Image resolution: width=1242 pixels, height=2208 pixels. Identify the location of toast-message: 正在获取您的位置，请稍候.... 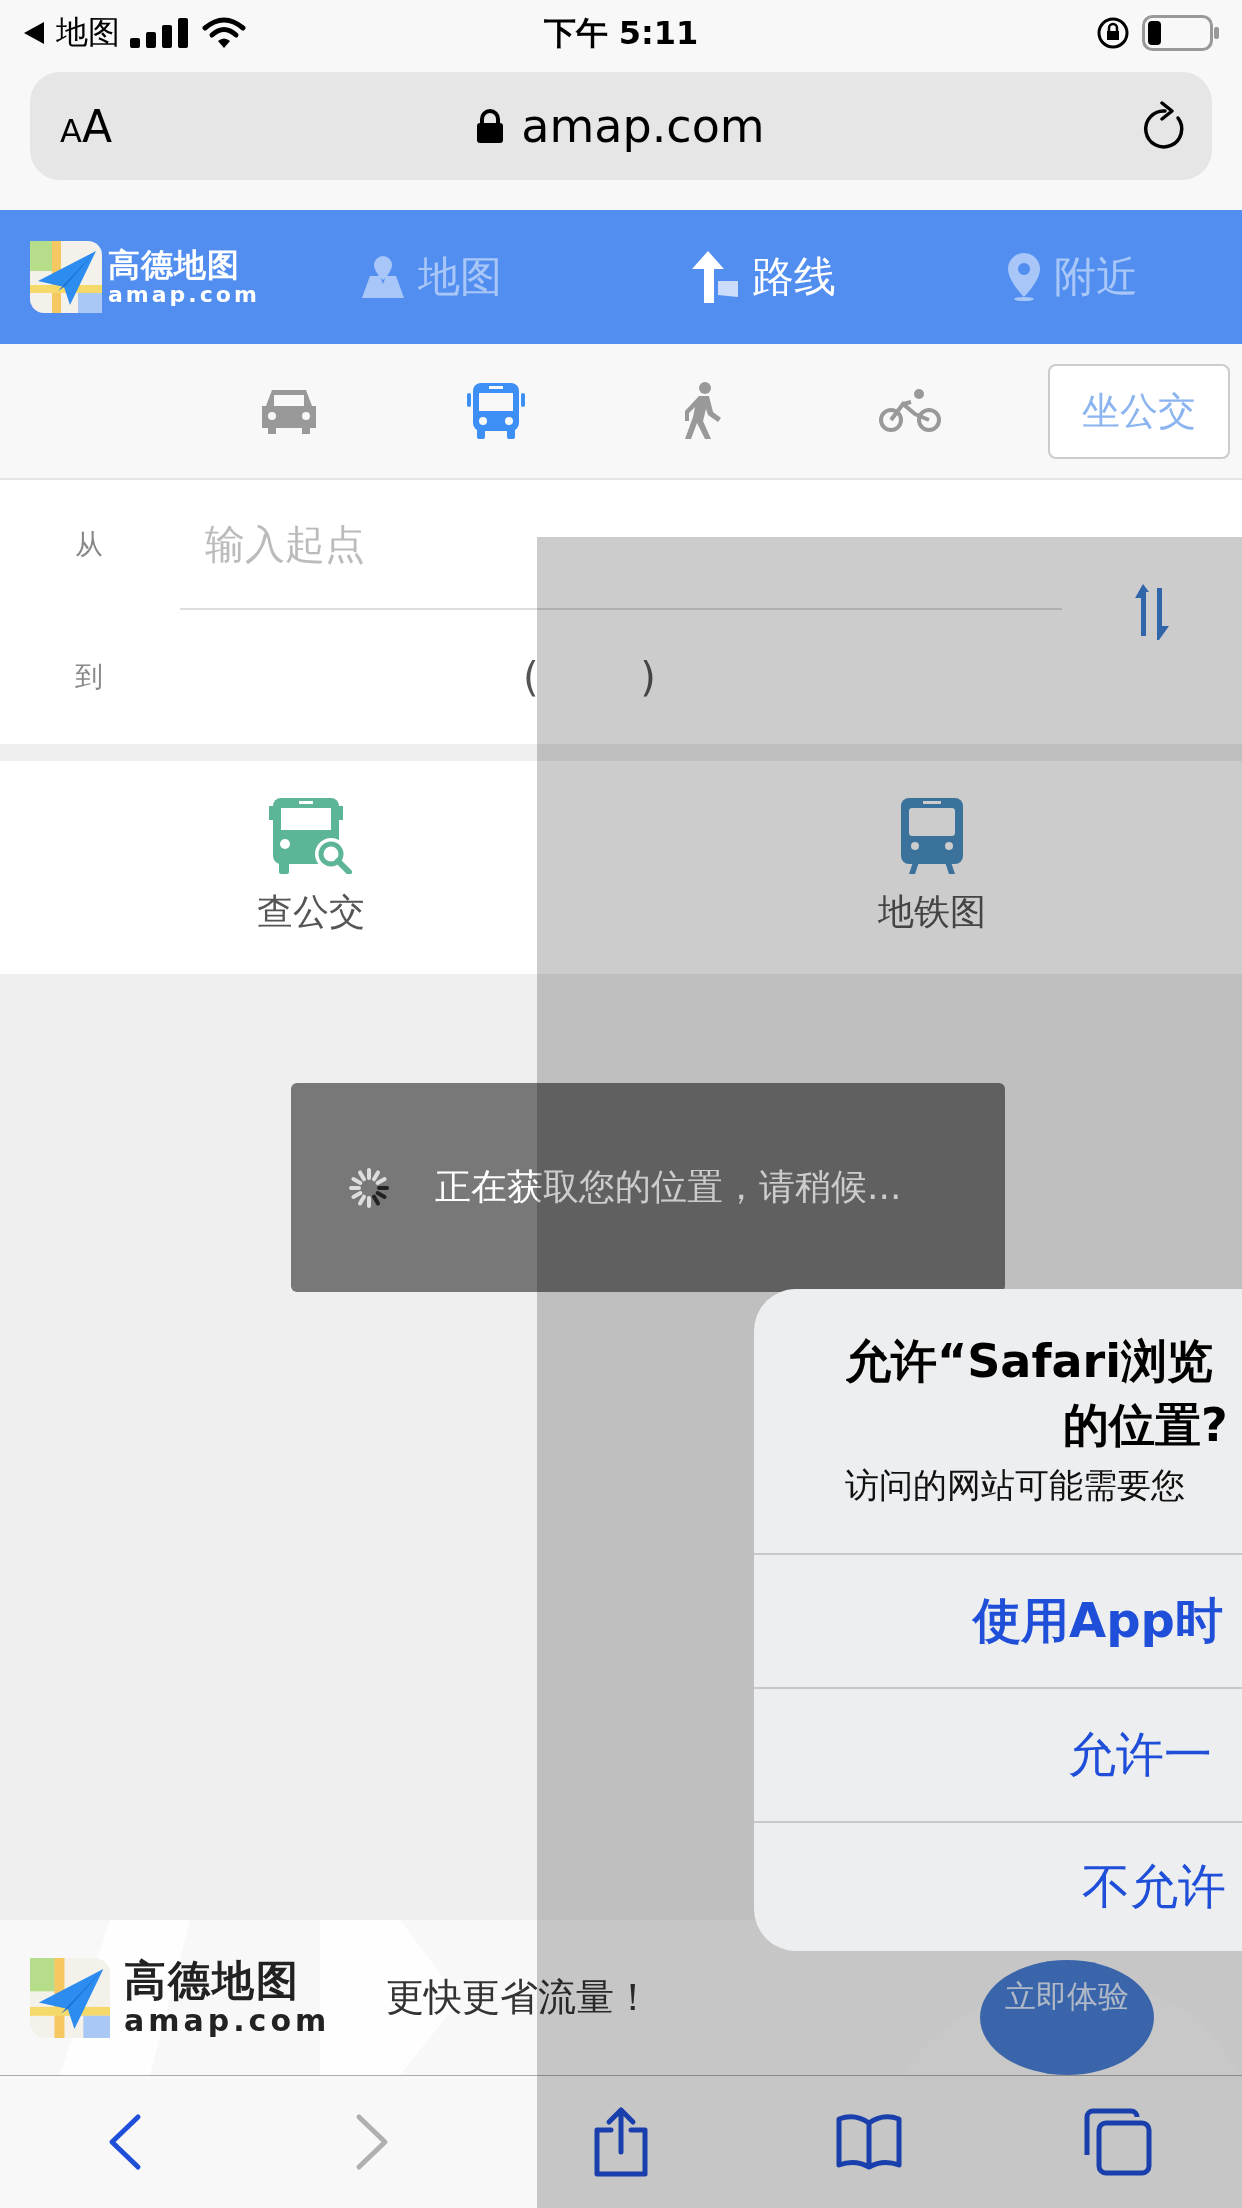
(668, 1187).